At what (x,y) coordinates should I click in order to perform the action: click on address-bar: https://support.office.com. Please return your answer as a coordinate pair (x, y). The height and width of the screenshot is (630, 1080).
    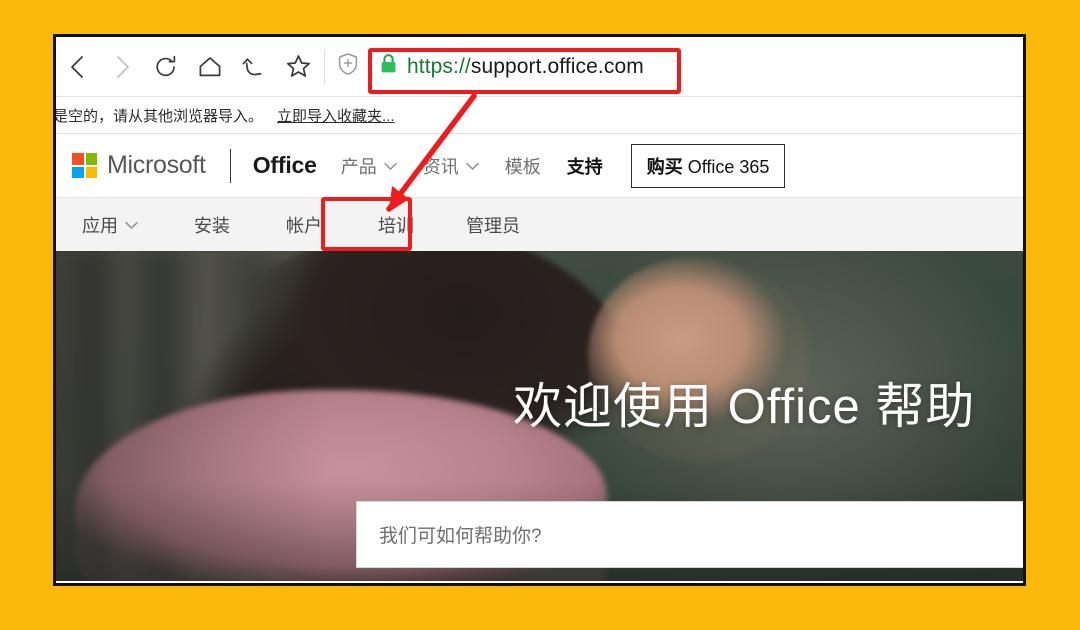
    Looking at the image, I should click on (694, 67).